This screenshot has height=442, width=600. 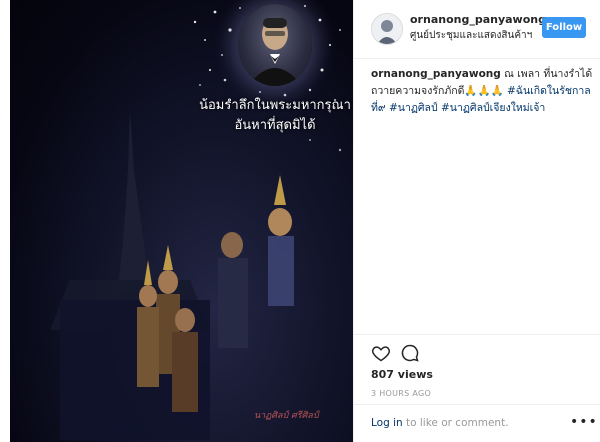 What do you see at coordinates (410, 353) in the screenshot?
I see `comment-bubble-icon` at bounding box center [410, 353].